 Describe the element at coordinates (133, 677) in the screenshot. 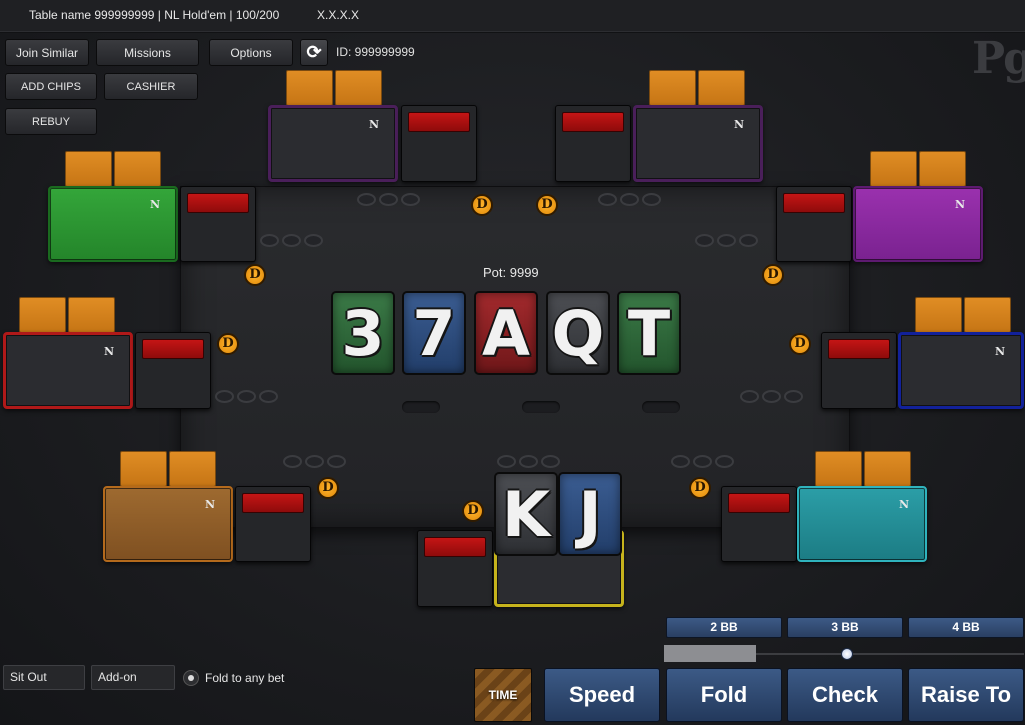

I see `add-on-button: Add-on` at that location.